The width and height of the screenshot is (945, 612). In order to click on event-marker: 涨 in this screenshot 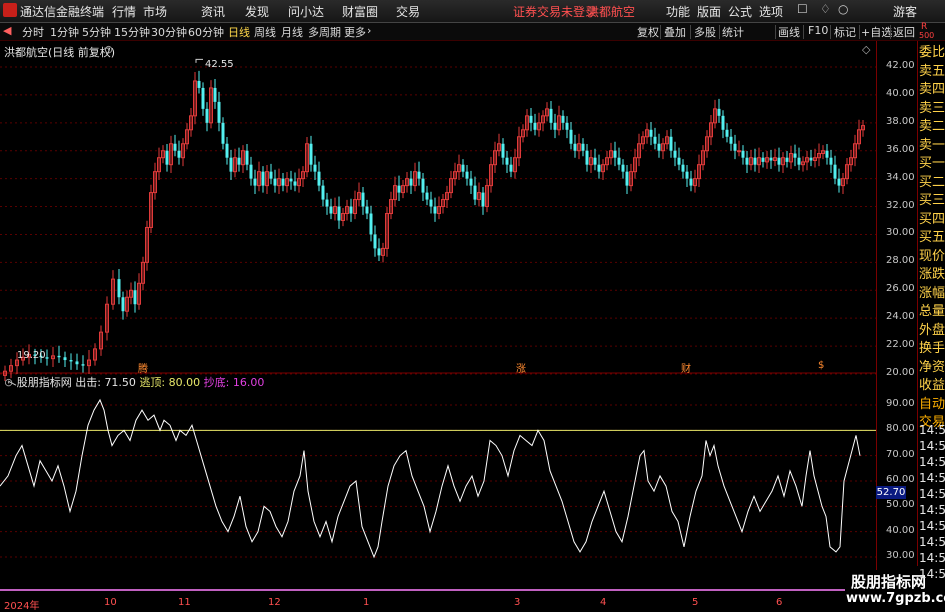, I will do `click(521, 367)`.